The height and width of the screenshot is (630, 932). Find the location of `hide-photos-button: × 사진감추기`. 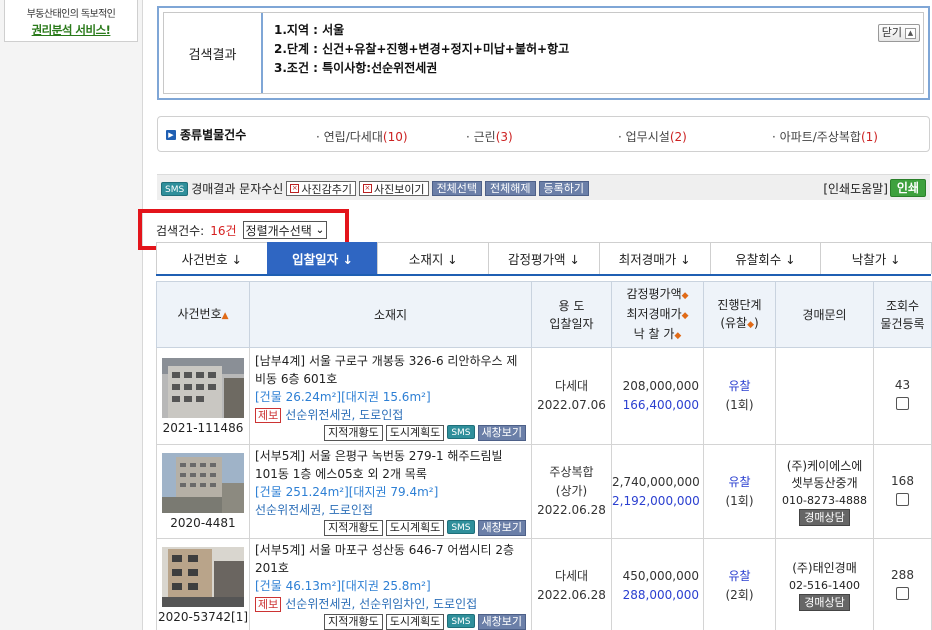

hide-photos-button: × 사진감추기 is located at coordinates (321, 188).